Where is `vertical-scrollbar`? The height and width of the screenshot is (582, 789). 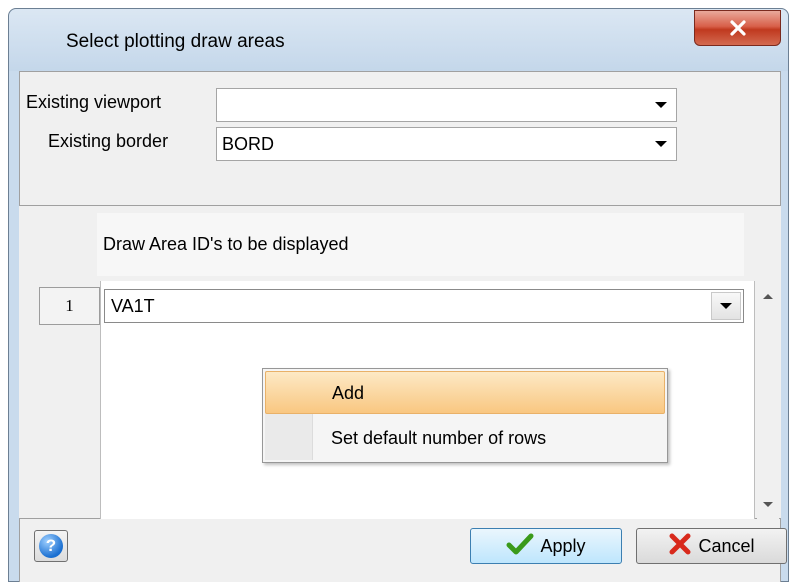
vertical-scrollbar is located at coordinates (768, 400).